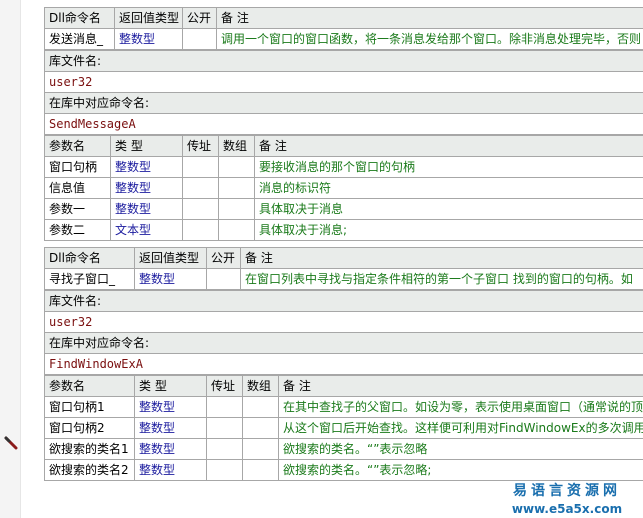 This screenshot has height=518, width=643. What do you see at coordinates (77, 188) in the screenshot?
I see `param-name-cell: 信息值` at bounding box center [77, 188].